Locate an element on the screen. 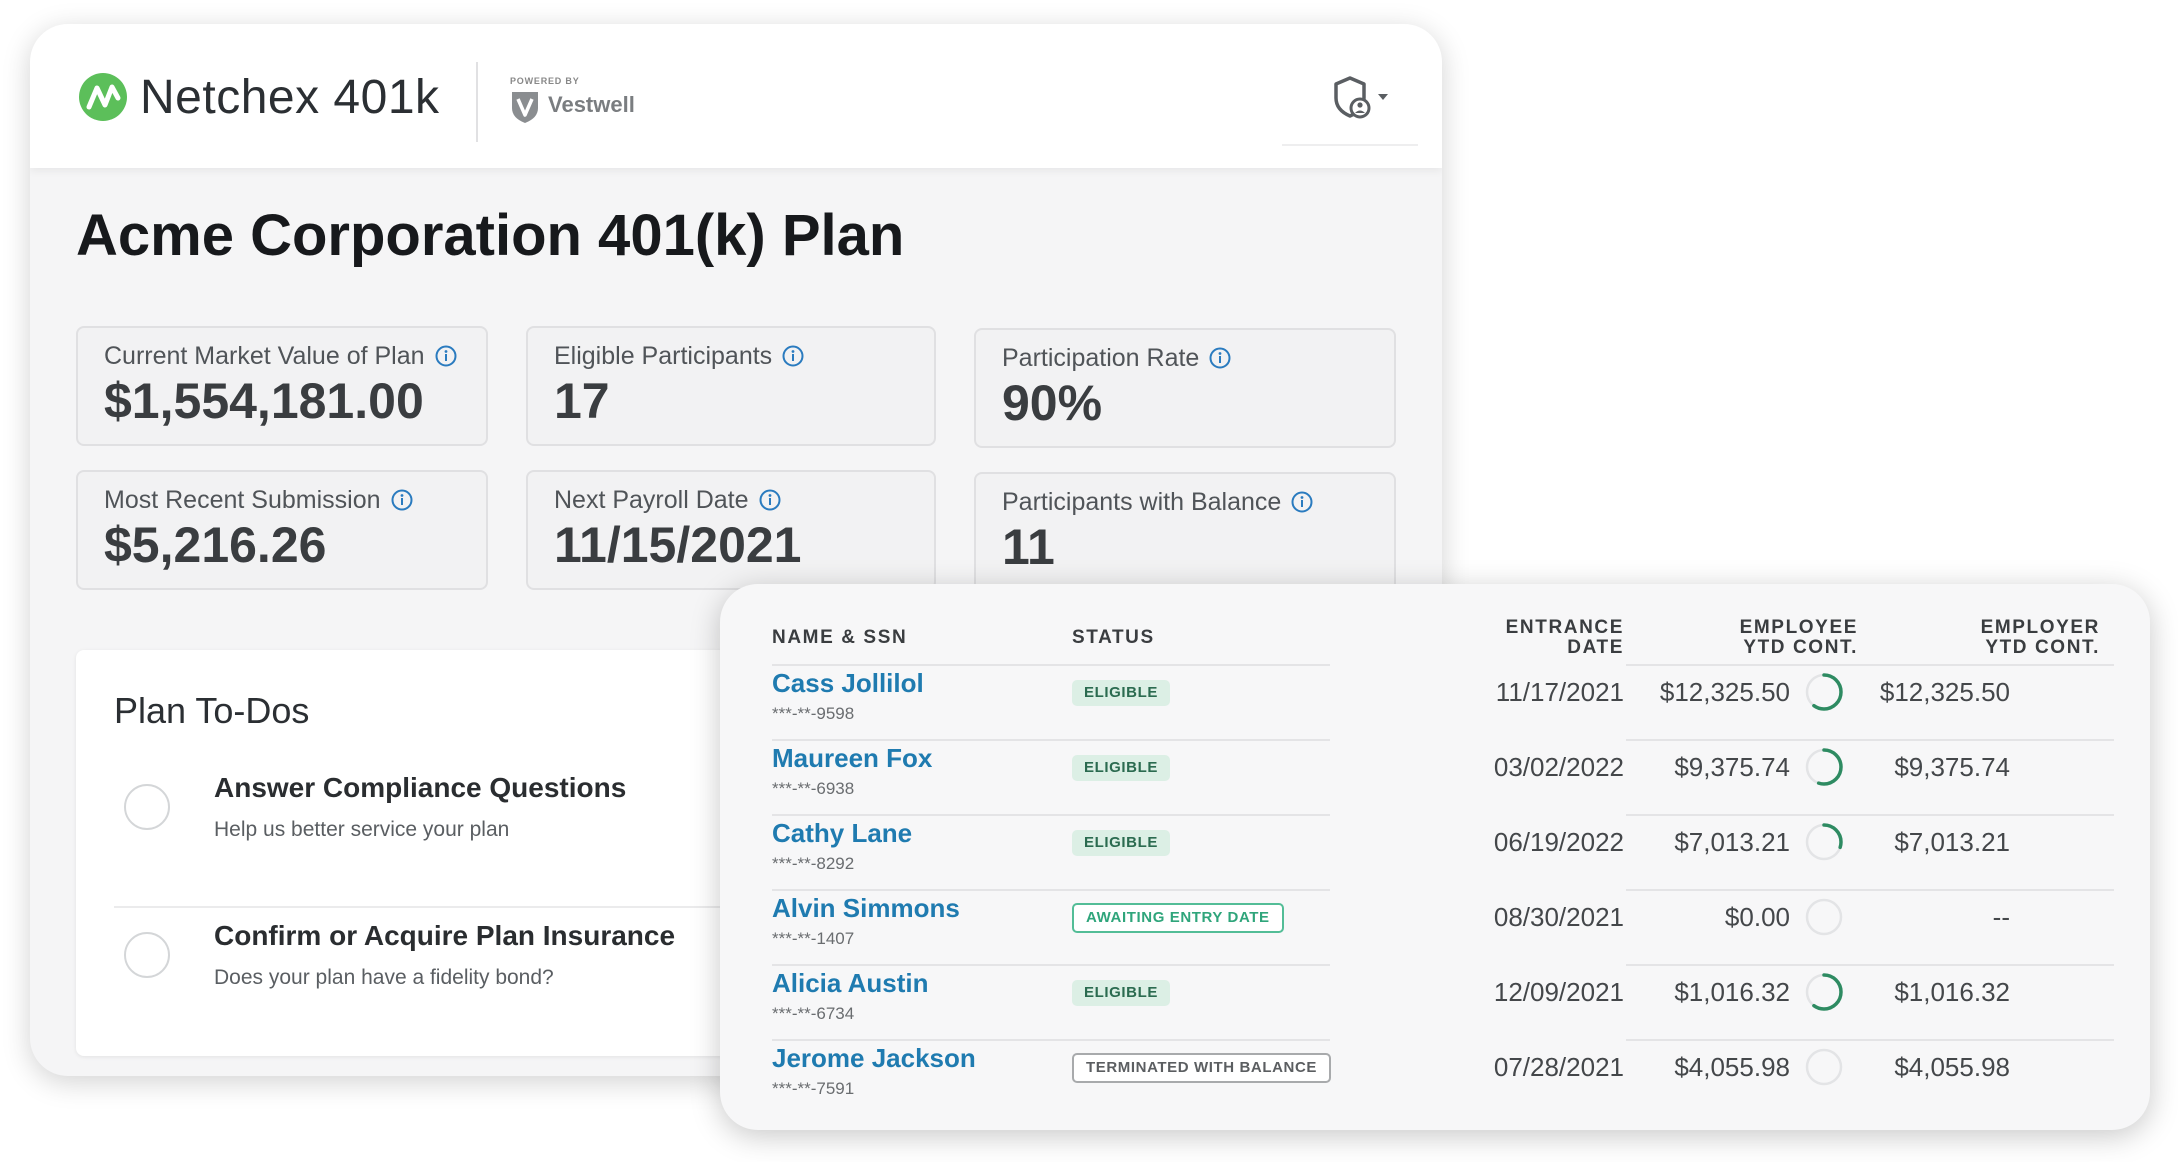 The image size is (2178, 1162). employee-ytd-contribution: $9,375.74 is located at coordinates (1732, 767).